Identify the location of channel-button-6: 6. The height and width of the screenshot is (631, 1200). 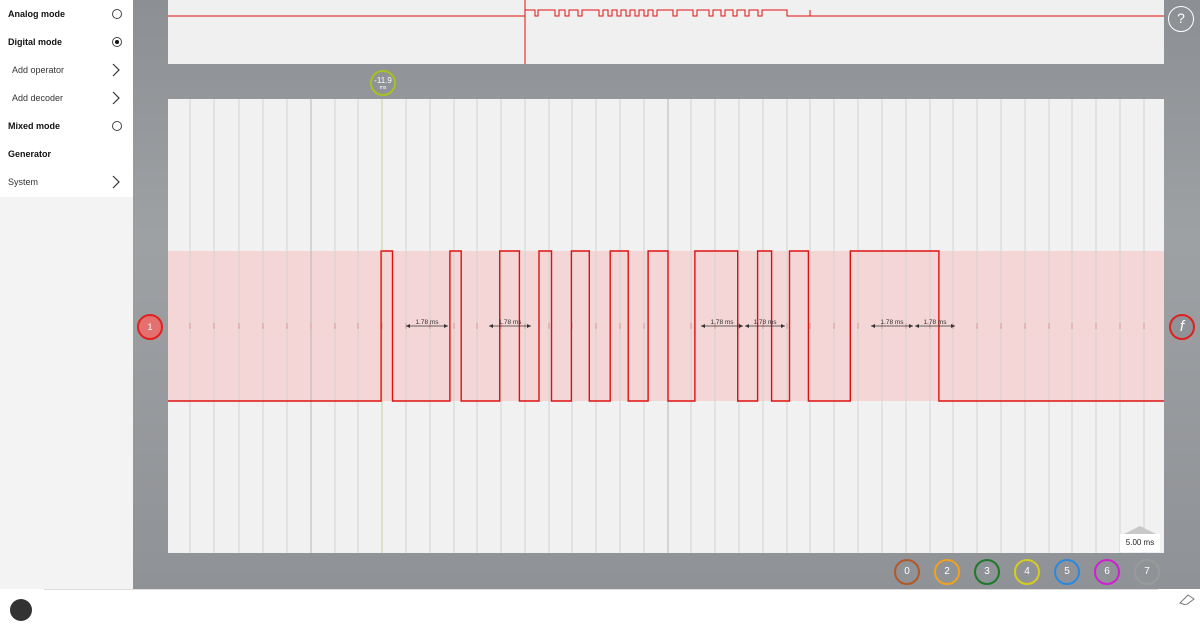
(1107, 572).